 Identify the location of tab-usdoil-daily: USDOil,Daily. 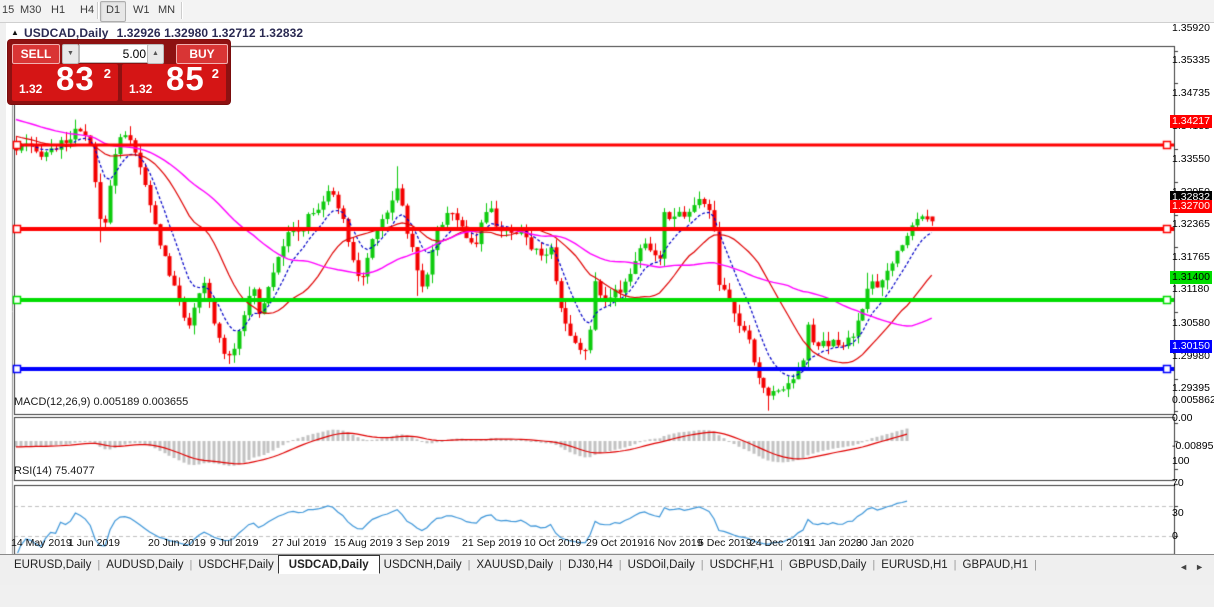
(661, 563).